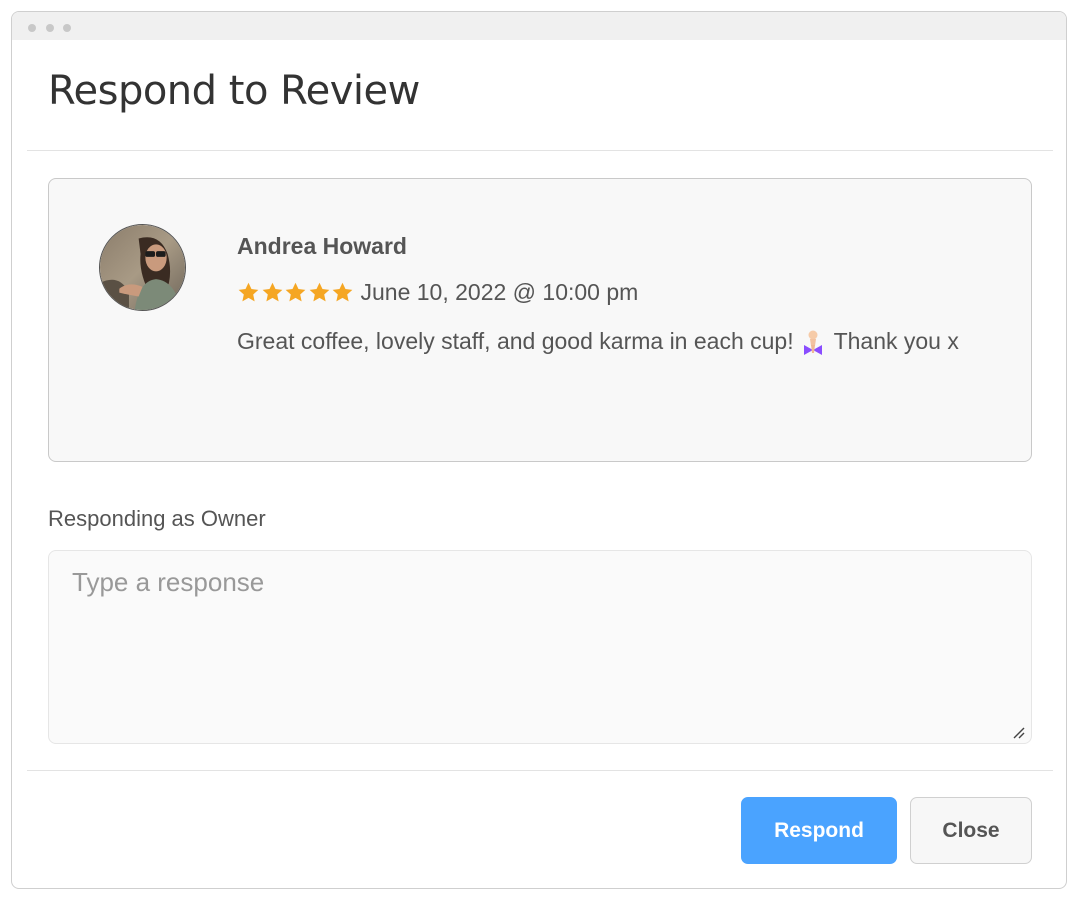 The image size is (1080, 905). What do you see at coordinates (971, 830) in the screenshot?
I see `close-button: Close` at bounding box center [971, 830].